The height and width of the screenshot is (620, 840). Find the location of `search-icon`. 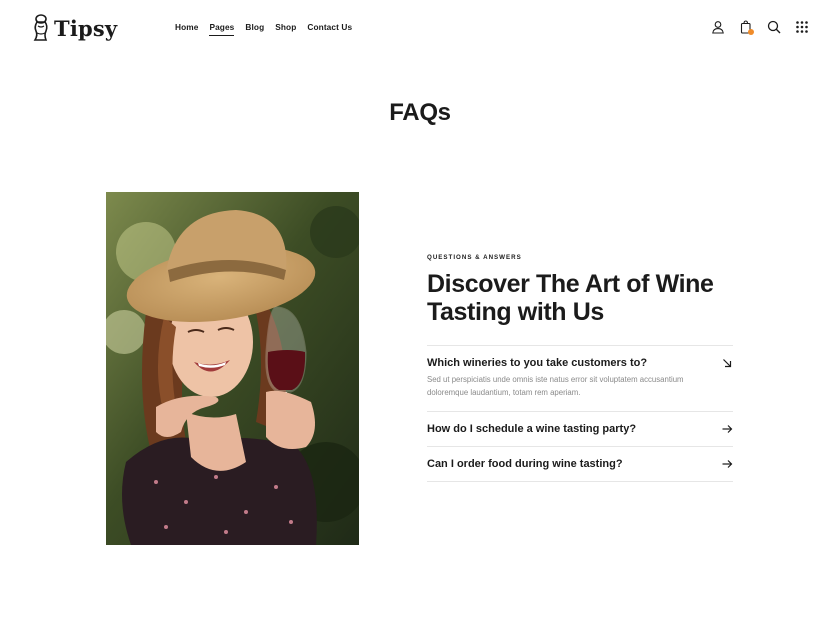

search-icon is located at coordinates (774, 27).